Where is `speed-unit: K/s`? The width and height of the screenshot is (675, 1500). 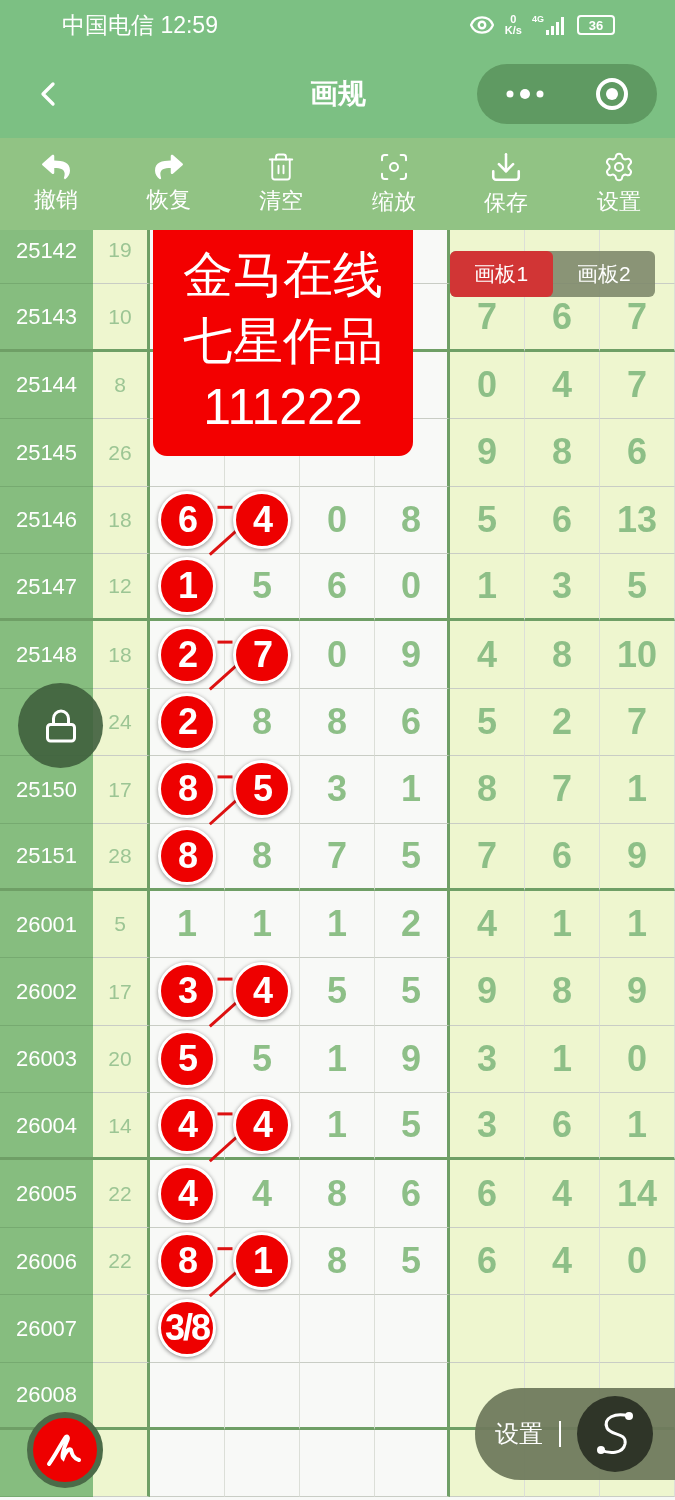
speed-unit: K/s is located at coordinates (513, 30).